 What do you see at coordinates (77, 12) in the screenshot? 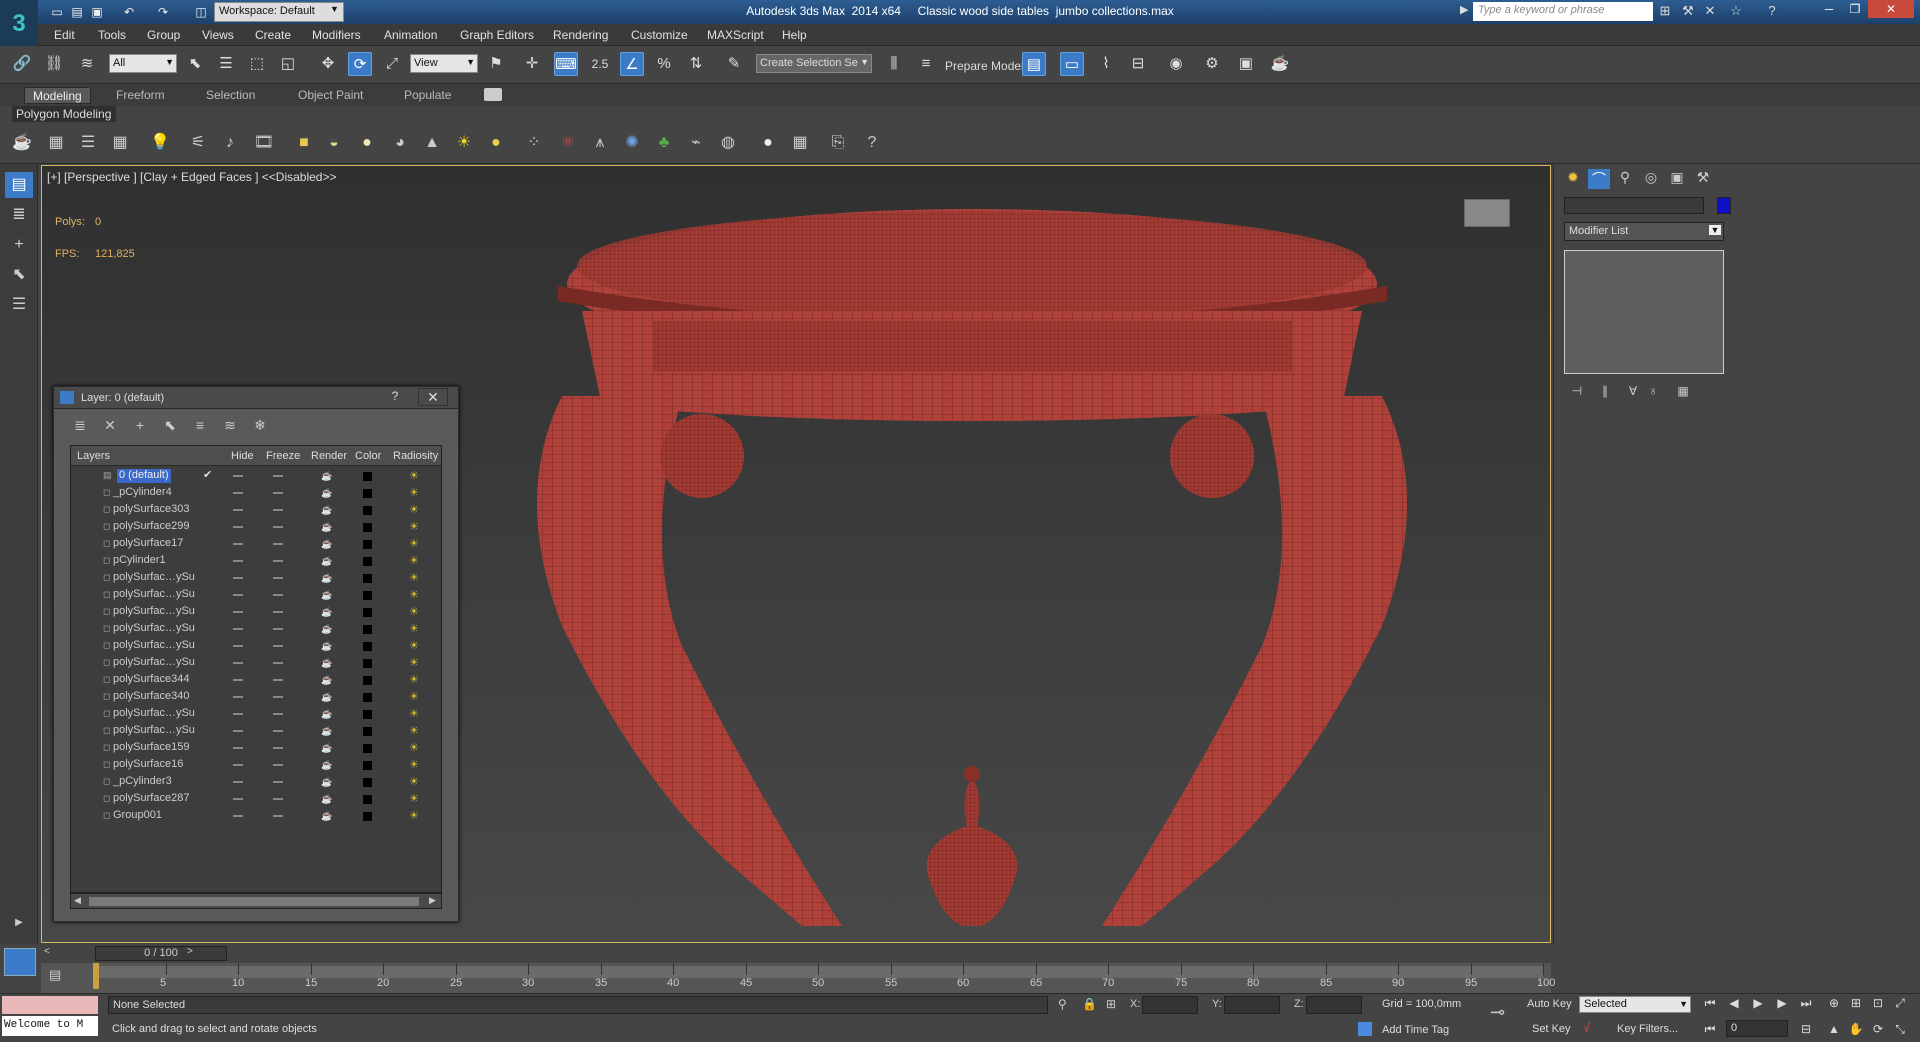
I see `open-file-icon: ▤` at bounding box center [77, 12].